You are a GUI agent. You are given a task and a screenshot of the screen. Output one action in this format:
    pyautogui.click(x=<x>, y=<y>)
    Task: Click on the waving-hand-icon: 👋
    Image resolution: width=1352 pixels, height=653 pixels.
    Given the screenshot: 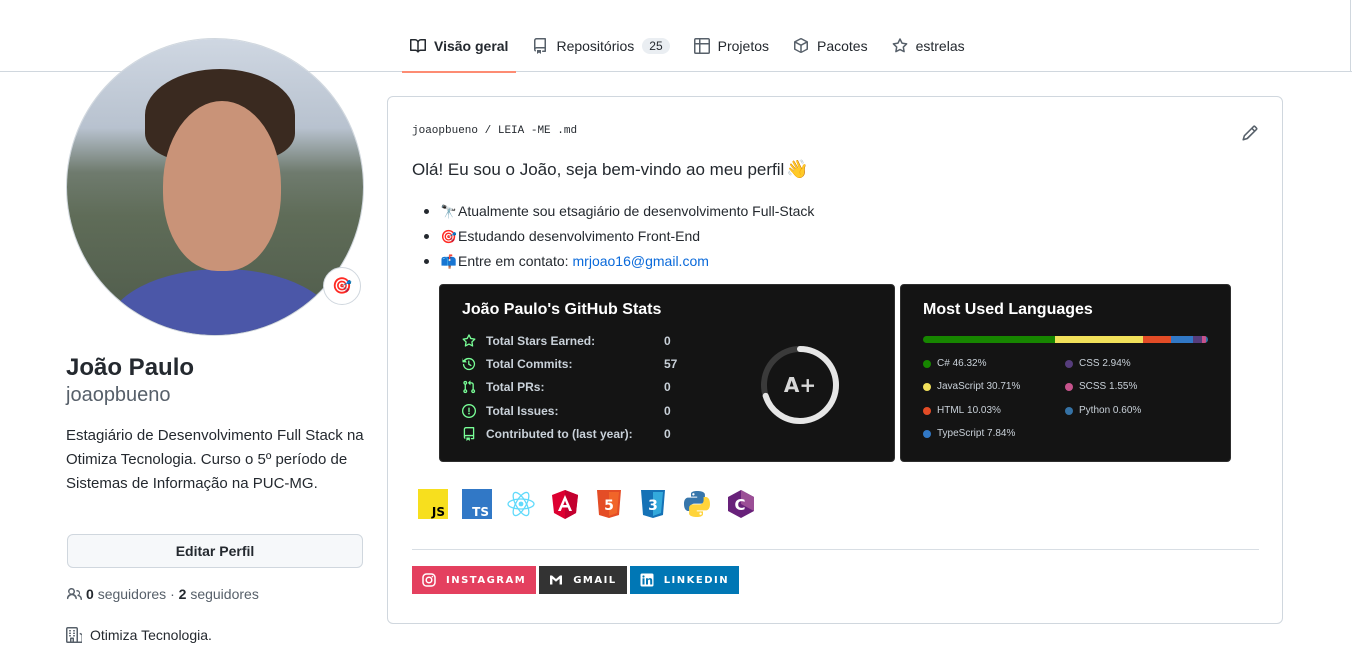 What is the action you would take?
    pyautogui.click(x=797, y=169)
    